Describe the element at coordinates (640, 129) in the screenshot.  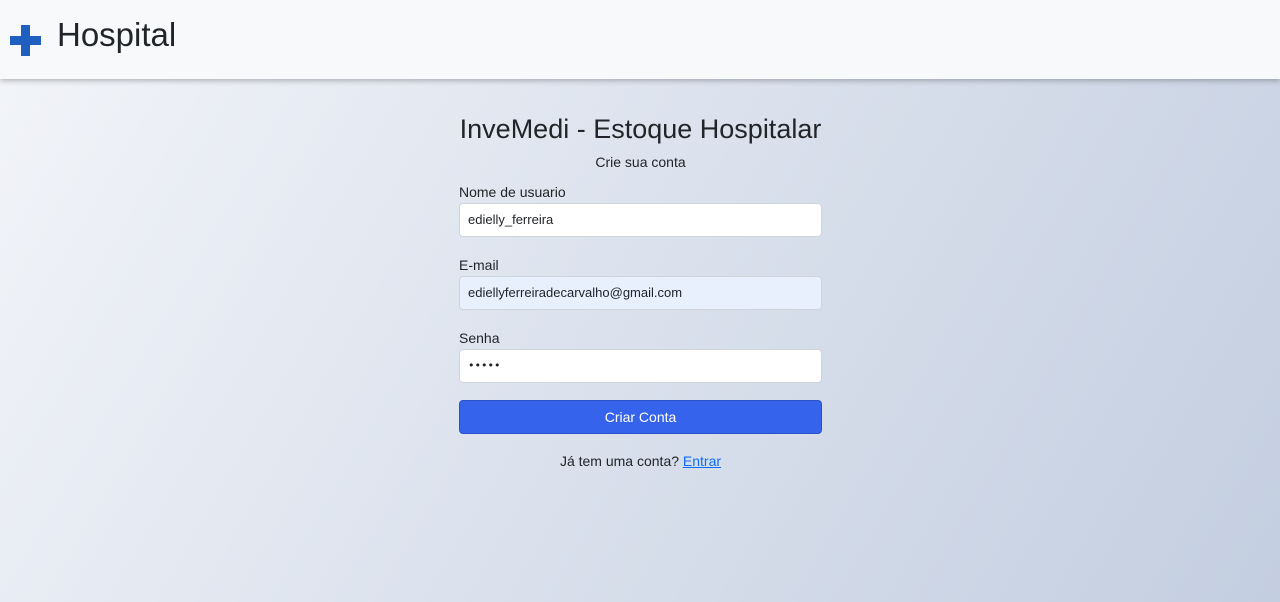
I see `page-title: InveMedi - Estoque Hospitalar` at that location.